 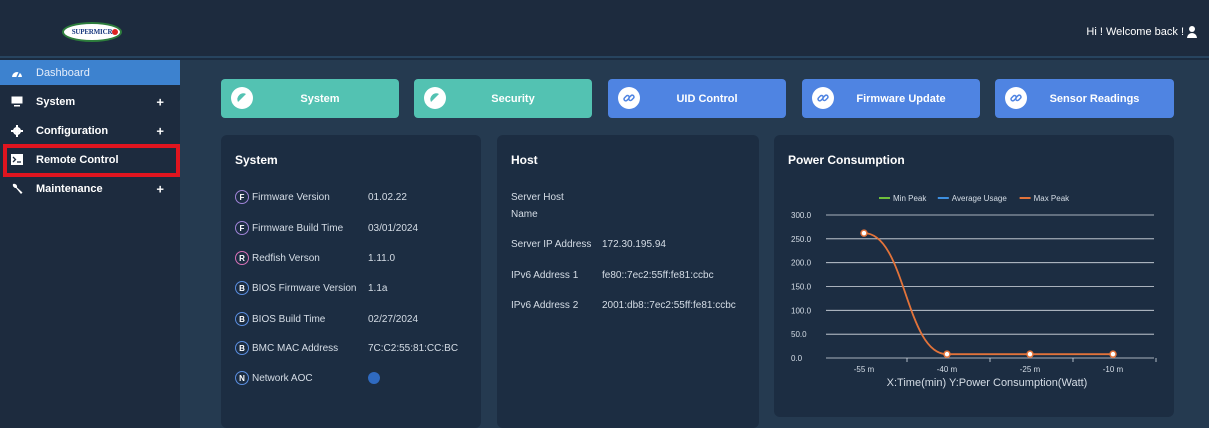 What do you see at coordinates (387, 197) in the screenshot?
I see `firmware-version-value: 01.02.22` at bounding box center [387, 197].